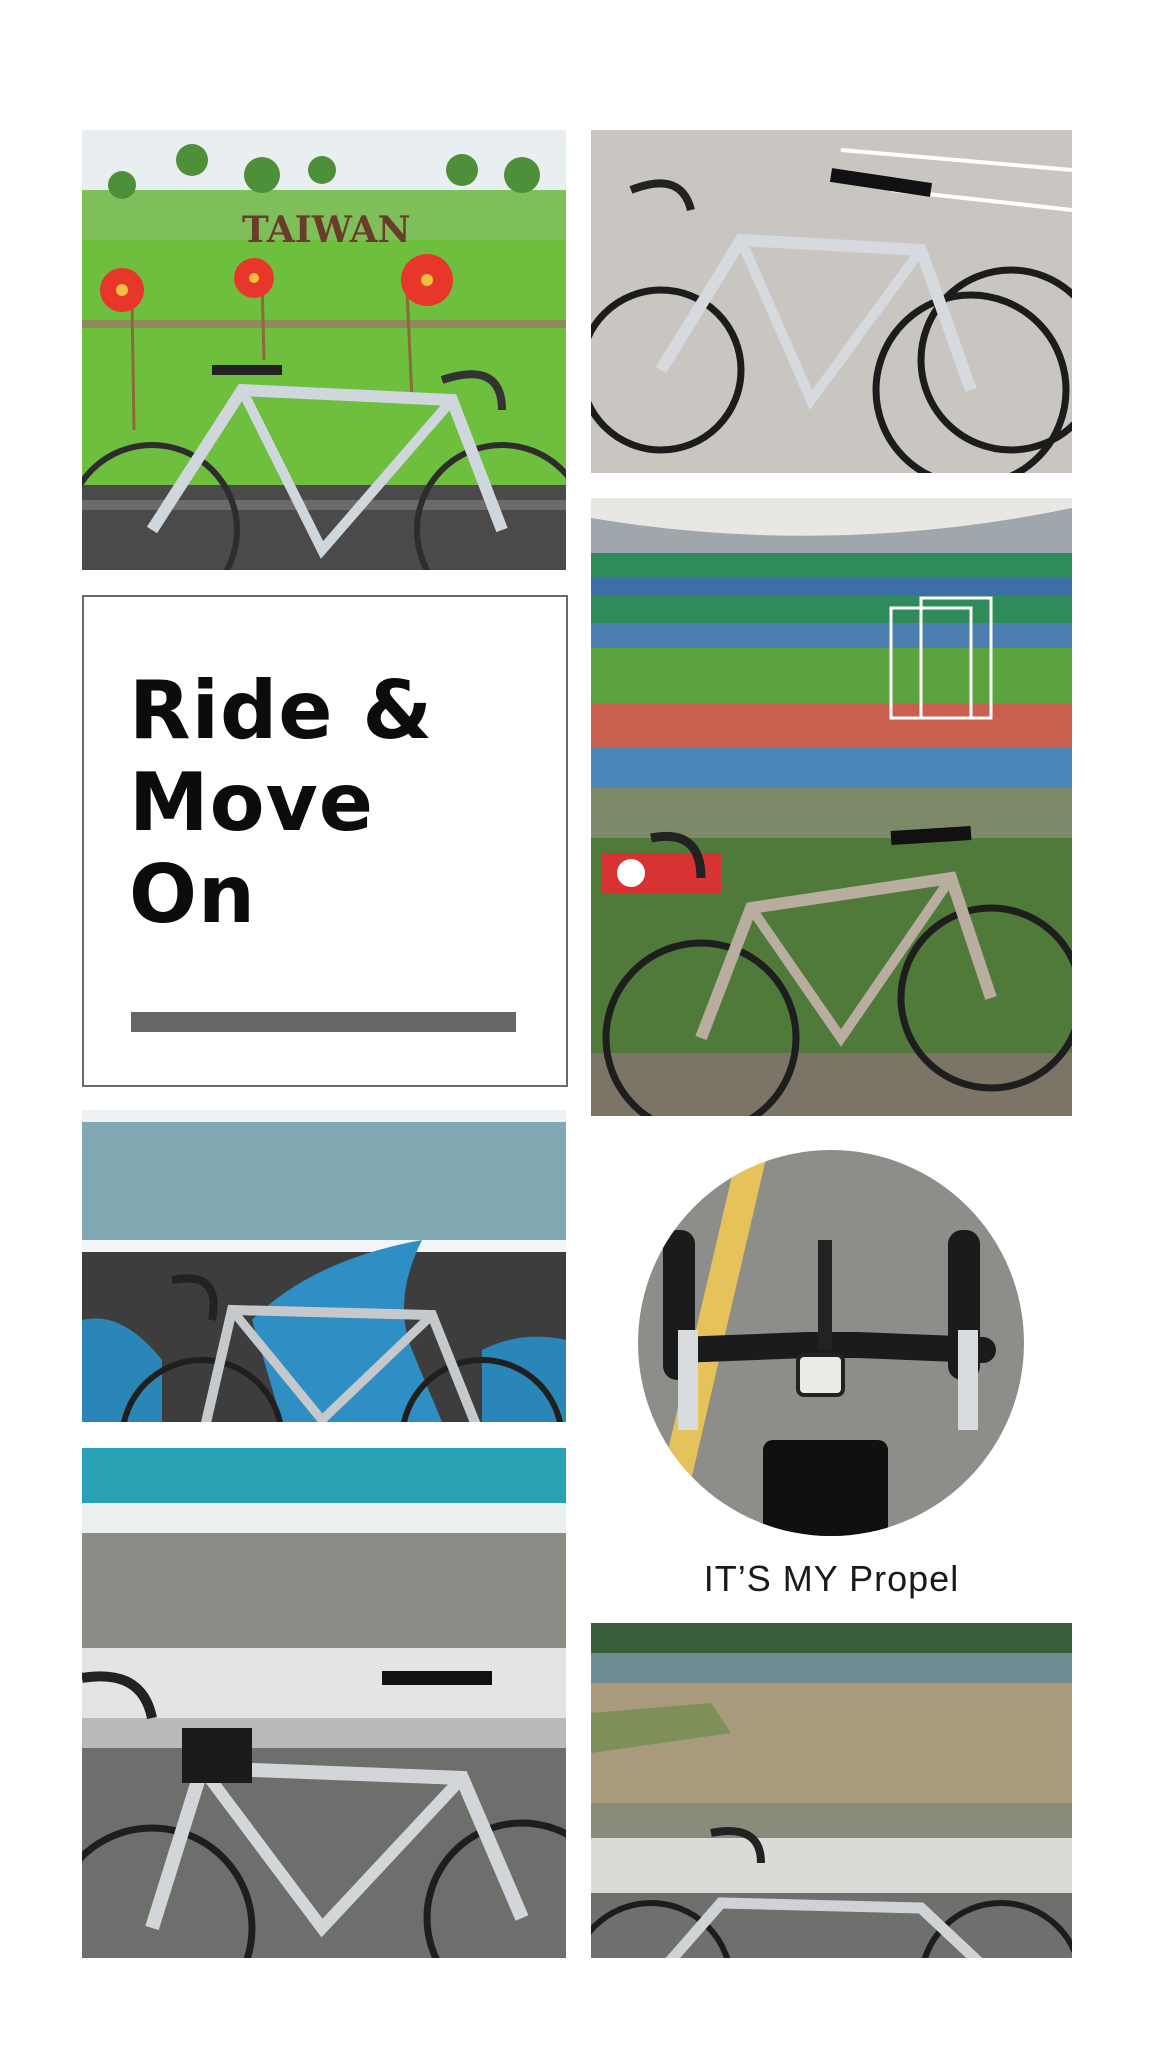  Describe the element at coordinates (192, 894) in the screenshot. I see `title-line-3: On` at that location.